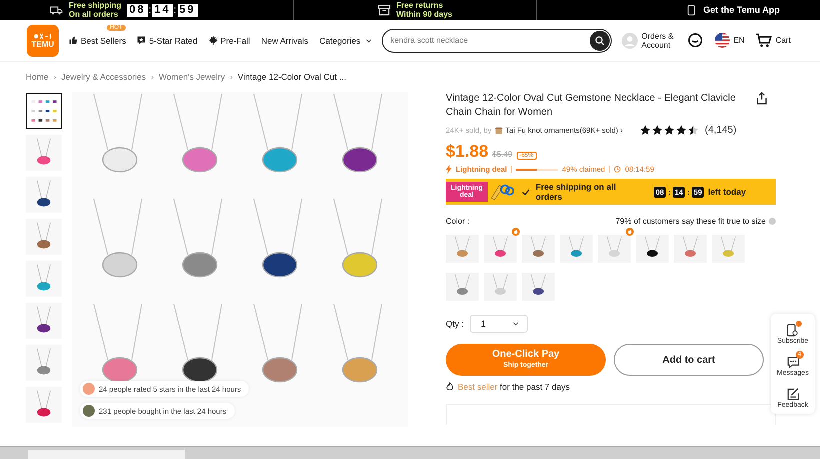 The height and width of the screenshot is (459, 820). Describe the element at coordinates (793, 362) in the screenshot. I see `chat-icon` at that location.